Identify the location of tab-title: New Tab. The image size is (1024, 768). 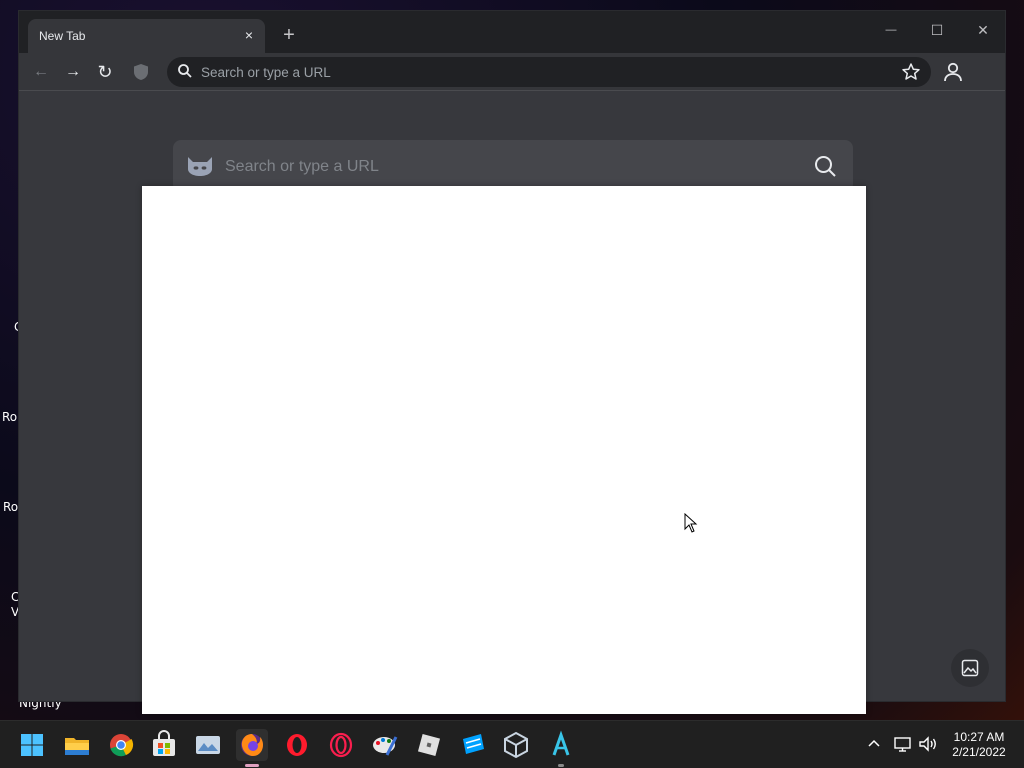
(62, 36).